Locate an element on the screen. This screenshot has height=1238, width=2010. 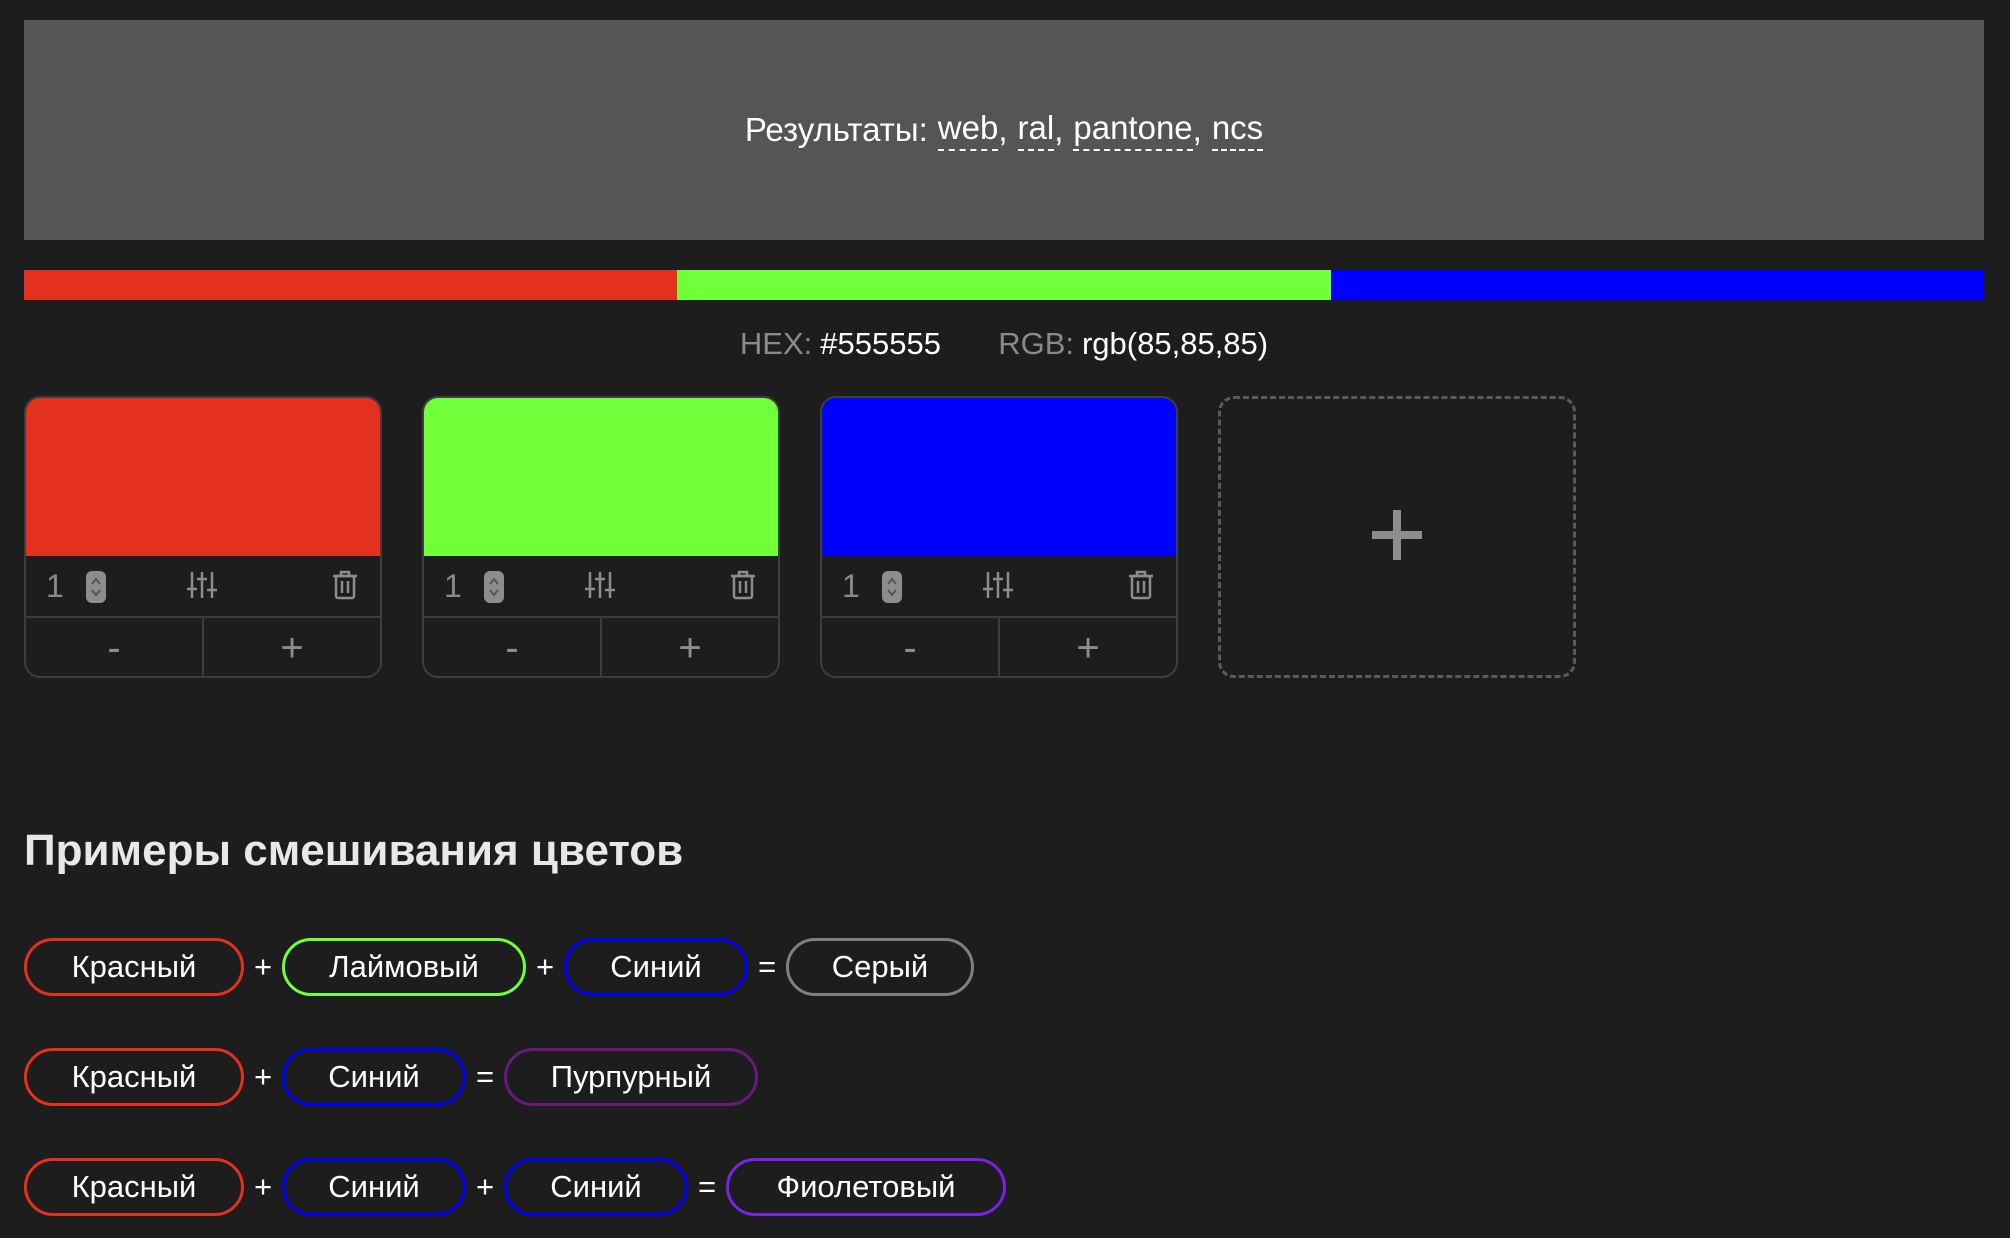
results-link-ncs: ncs is located at coordinates (1237, 130).